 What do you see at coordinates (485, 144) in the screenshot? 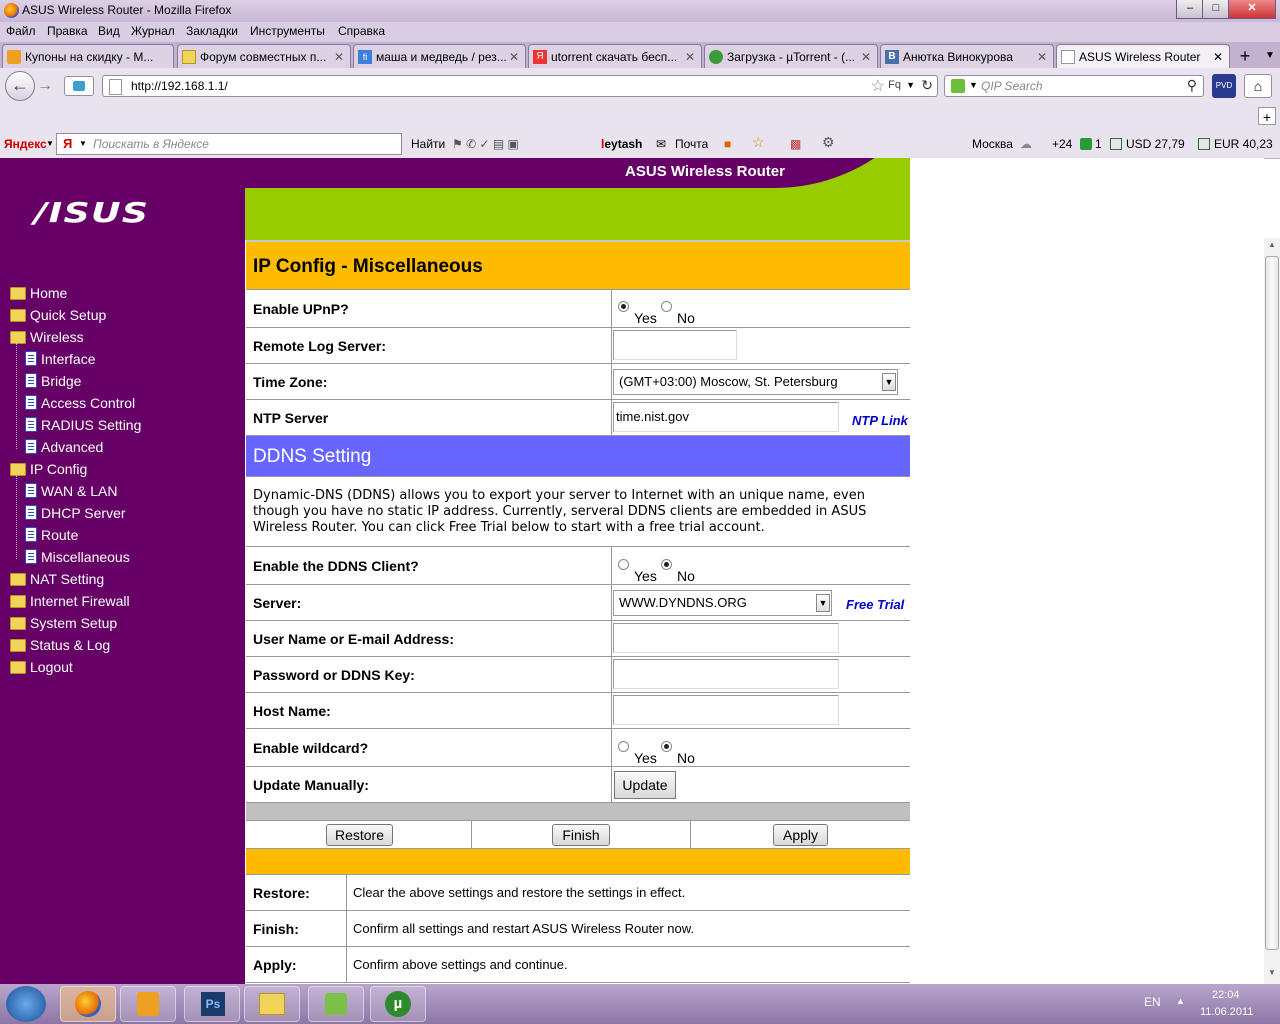
I see `tools-icons: ⚑ ✆ ✓ ▤ ▣` at bounding box center [485, 144].